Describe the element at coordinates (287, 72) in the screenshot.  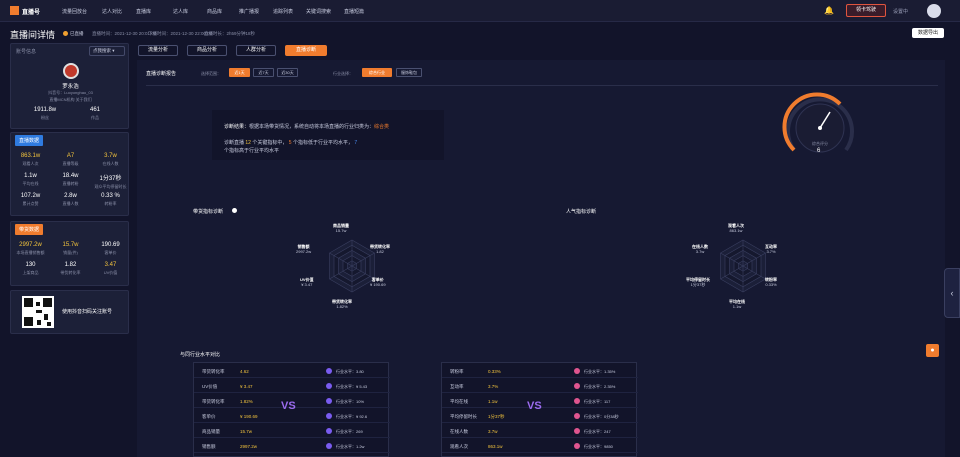
I see `range-30d: 近30天` at that location.